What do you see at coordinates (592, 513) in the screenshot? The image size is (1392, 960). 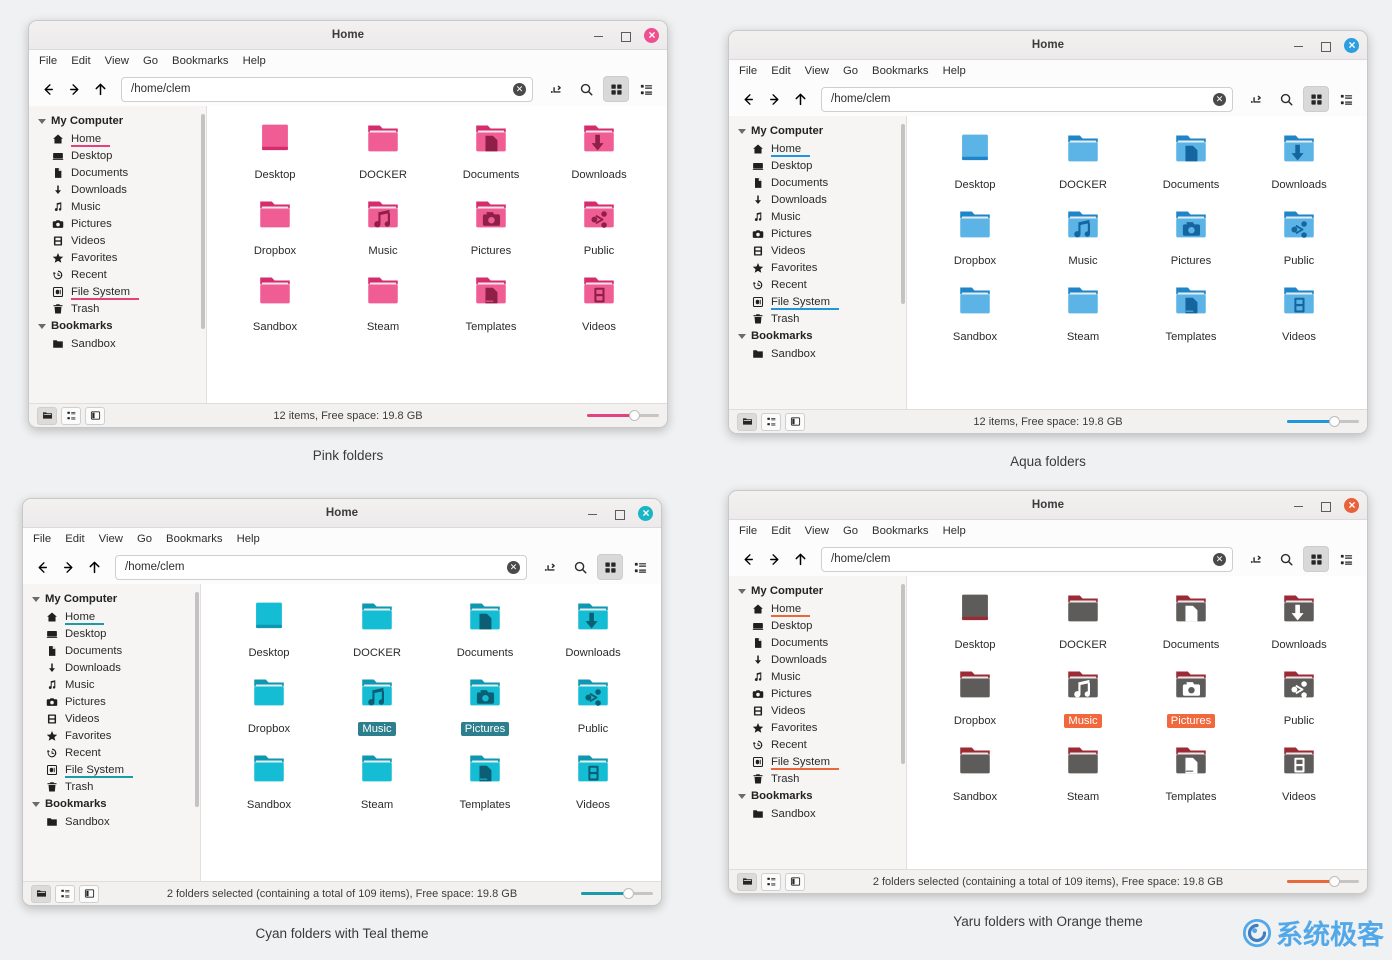 I see `minimize-button` at bounding box center [592, 513].